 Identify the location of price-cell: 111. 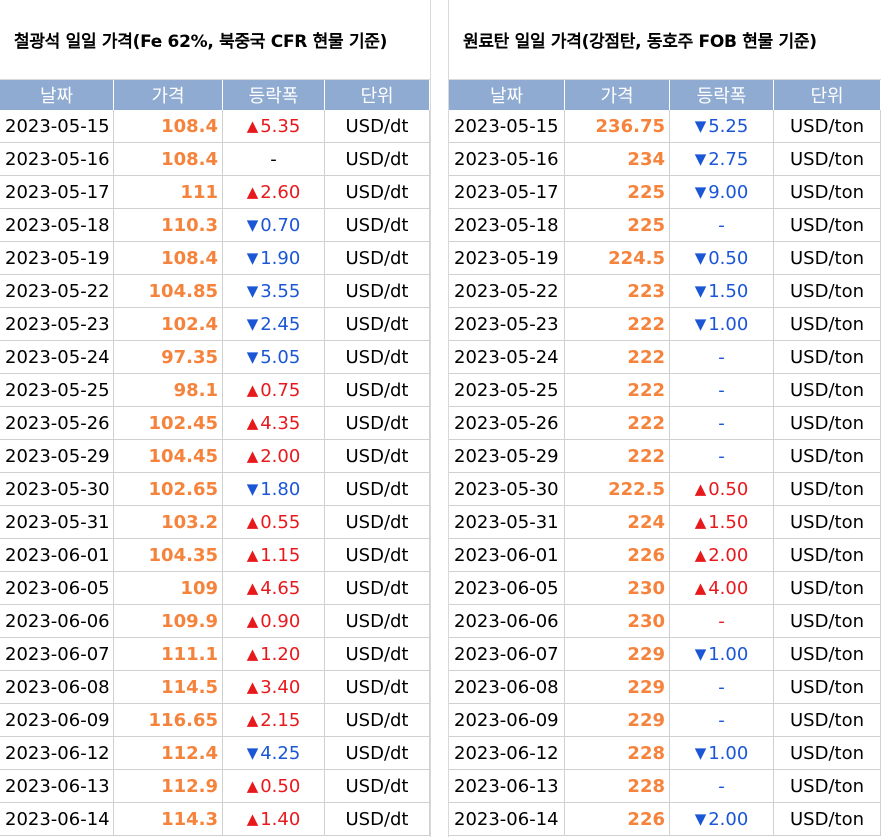
(168, 192).